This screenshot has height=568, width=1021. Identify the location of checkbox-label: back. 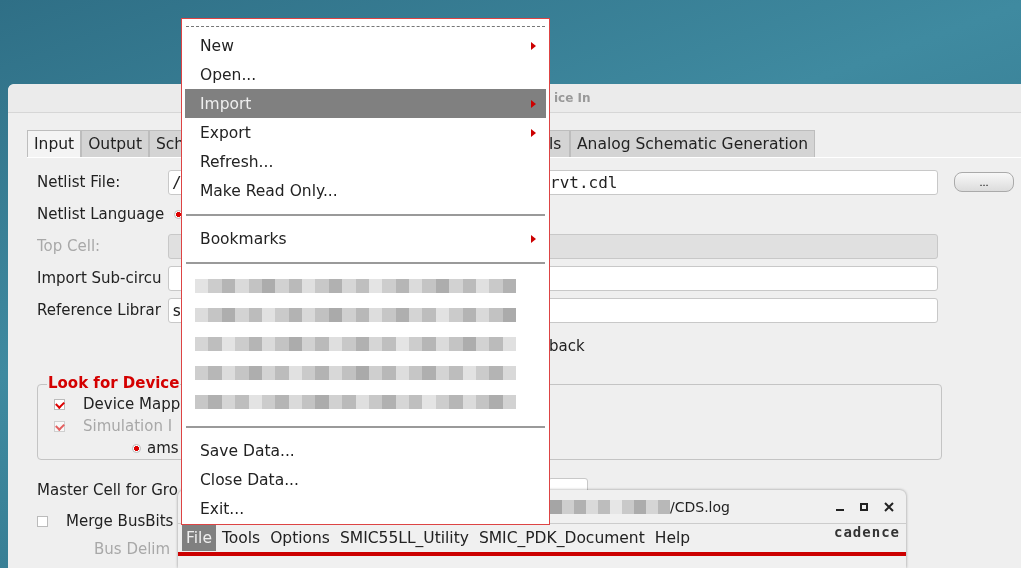
(567, 346).